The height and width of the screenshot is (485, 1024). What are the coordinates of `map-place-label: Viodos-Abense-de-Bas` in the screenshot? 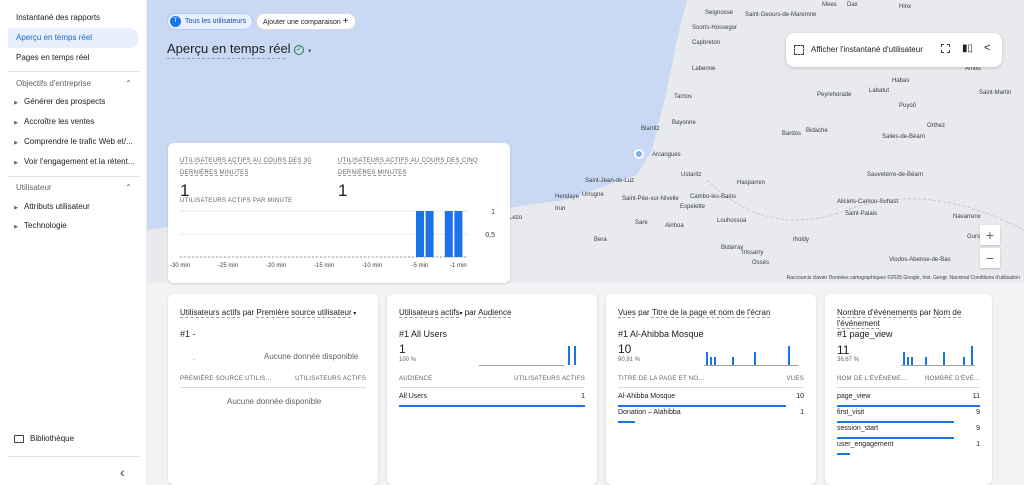 It's located at (920, 260).